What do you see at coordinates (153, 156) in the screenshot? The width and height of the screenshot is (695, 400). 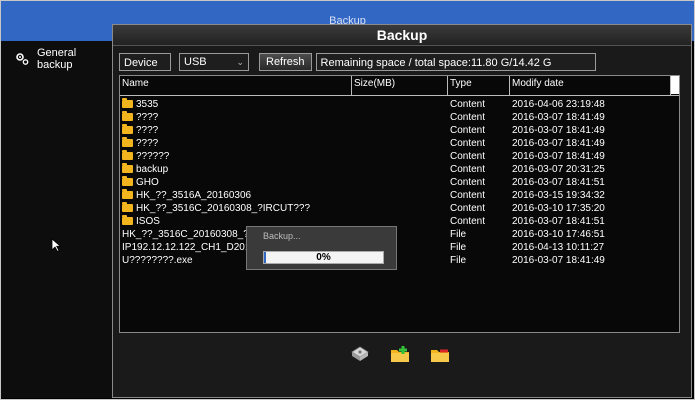 I see `row-name: ??????` at bounding box center [153, 156].